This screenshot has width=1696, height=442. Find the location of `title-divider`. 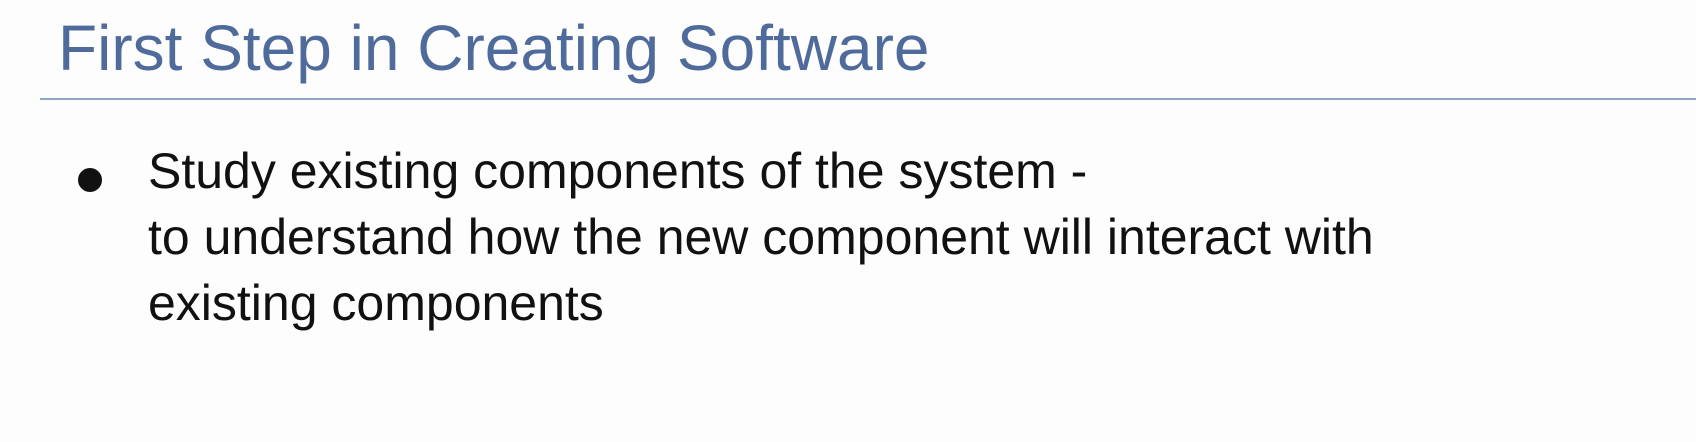

title-divider is located at coordinates (868, 99).